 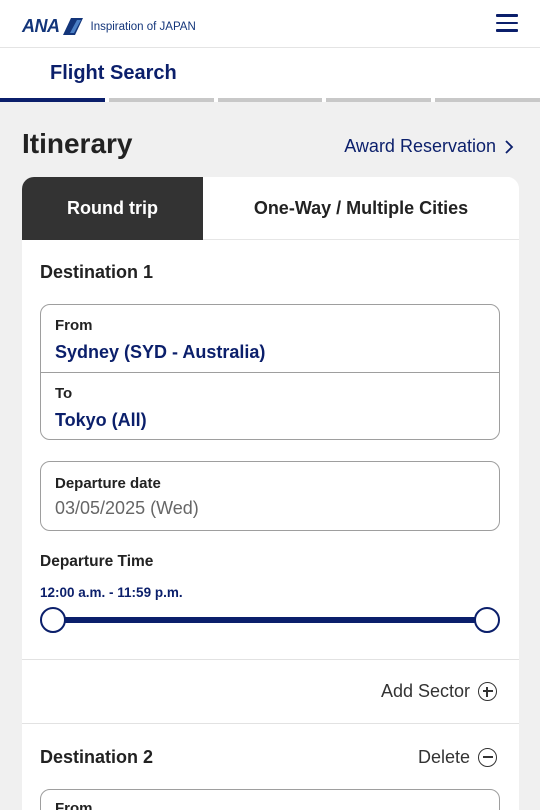 What do you see at coordinates (77, 143) in the screenshot?
I see `itinerary-heading: Itinerary` at bounding box center [77, 143].